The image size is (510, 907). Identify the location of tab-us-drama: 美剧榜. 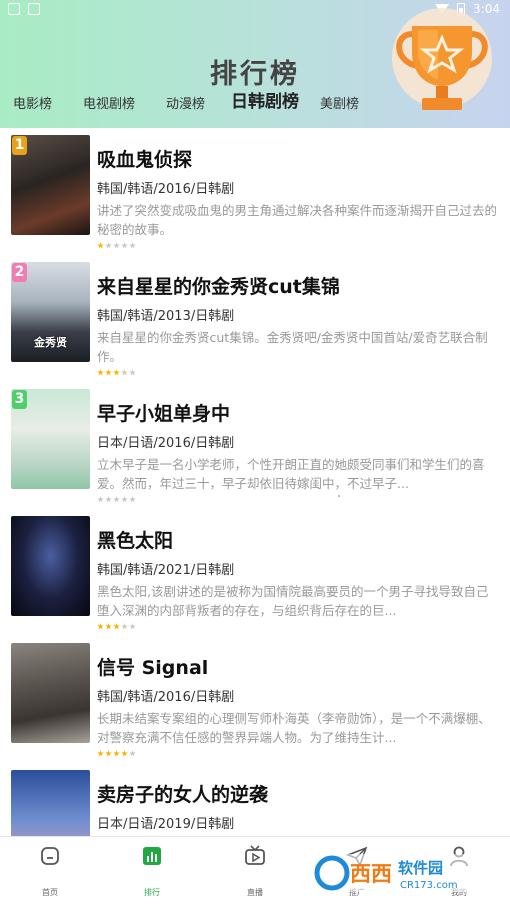
(339, 102).